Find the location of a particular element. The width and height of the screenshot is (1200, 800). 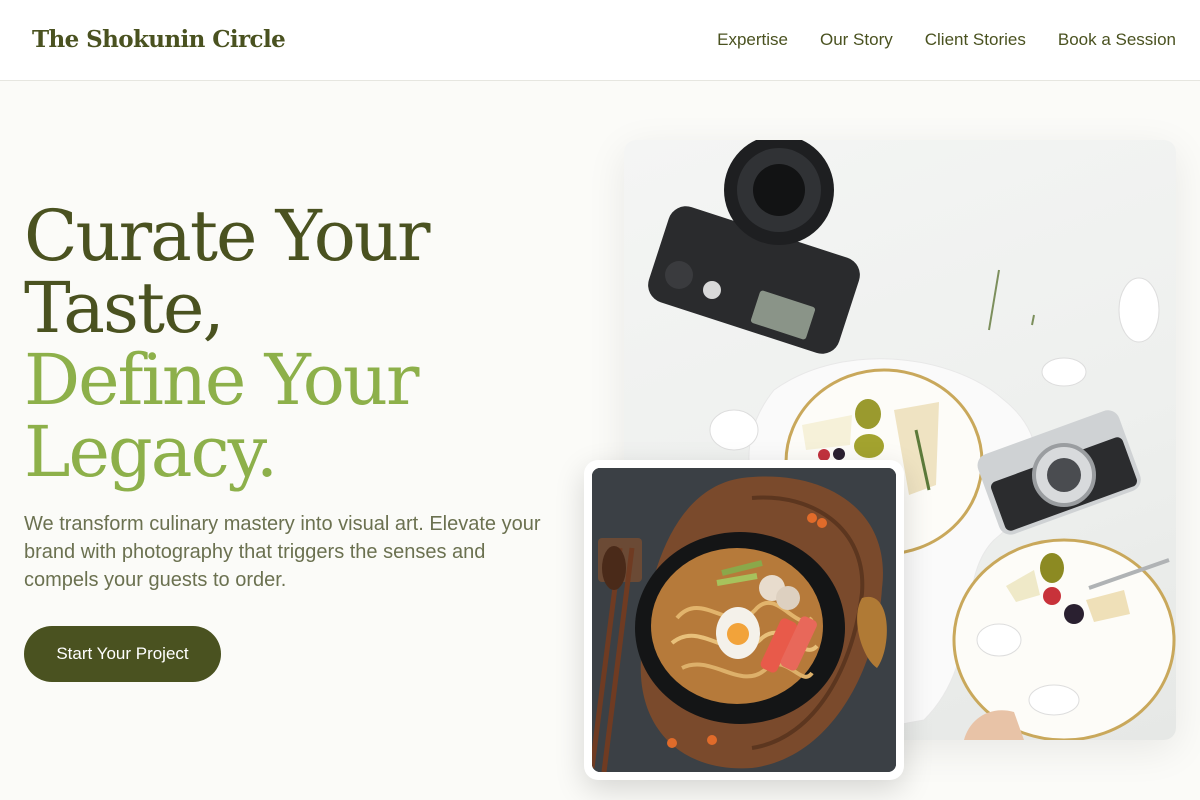

nav-link-book-a-session: Book a Session is located at coordinates (1117, 40).